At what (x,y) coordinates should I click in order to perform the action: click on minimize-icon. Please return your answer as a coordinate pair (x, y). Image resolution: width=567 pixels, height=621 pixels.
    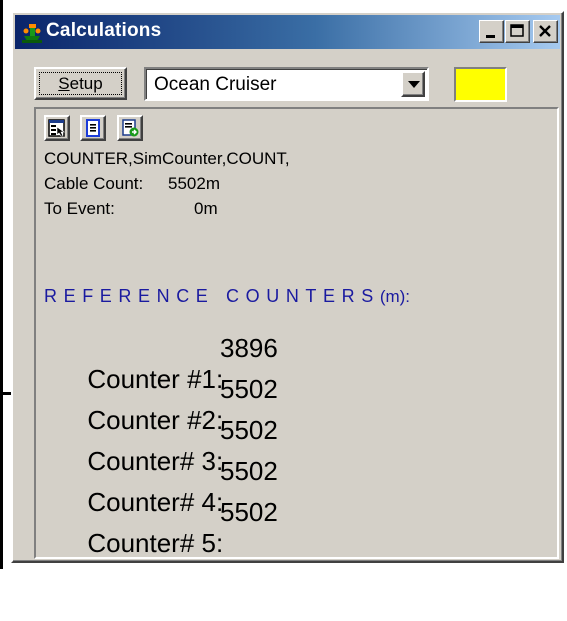
    Looking at the image, I should click on (490, 36).